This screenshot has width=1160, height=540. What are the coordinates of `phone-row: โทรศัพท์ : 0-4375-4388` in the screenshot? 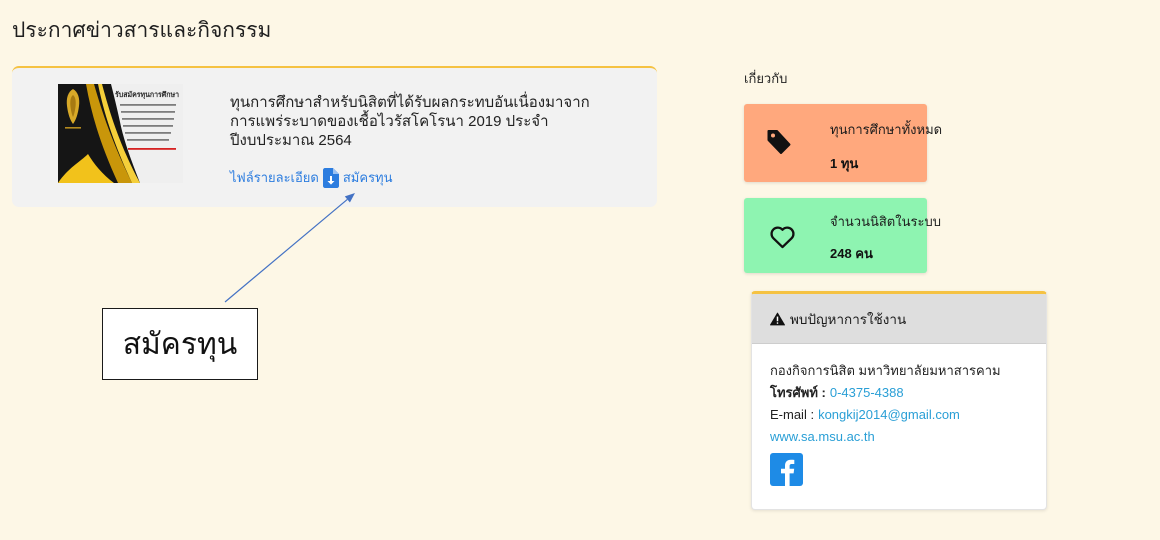 It's located at (899, 393).